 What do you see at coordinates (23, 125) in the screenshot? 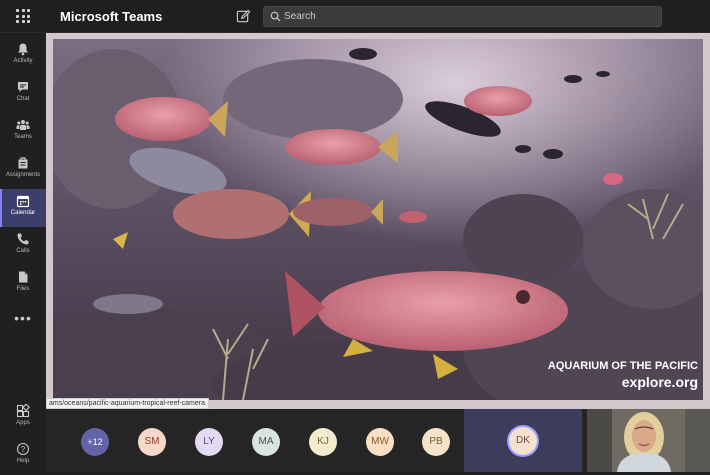
I see `teams-icon` at bounding box center [23, 125].